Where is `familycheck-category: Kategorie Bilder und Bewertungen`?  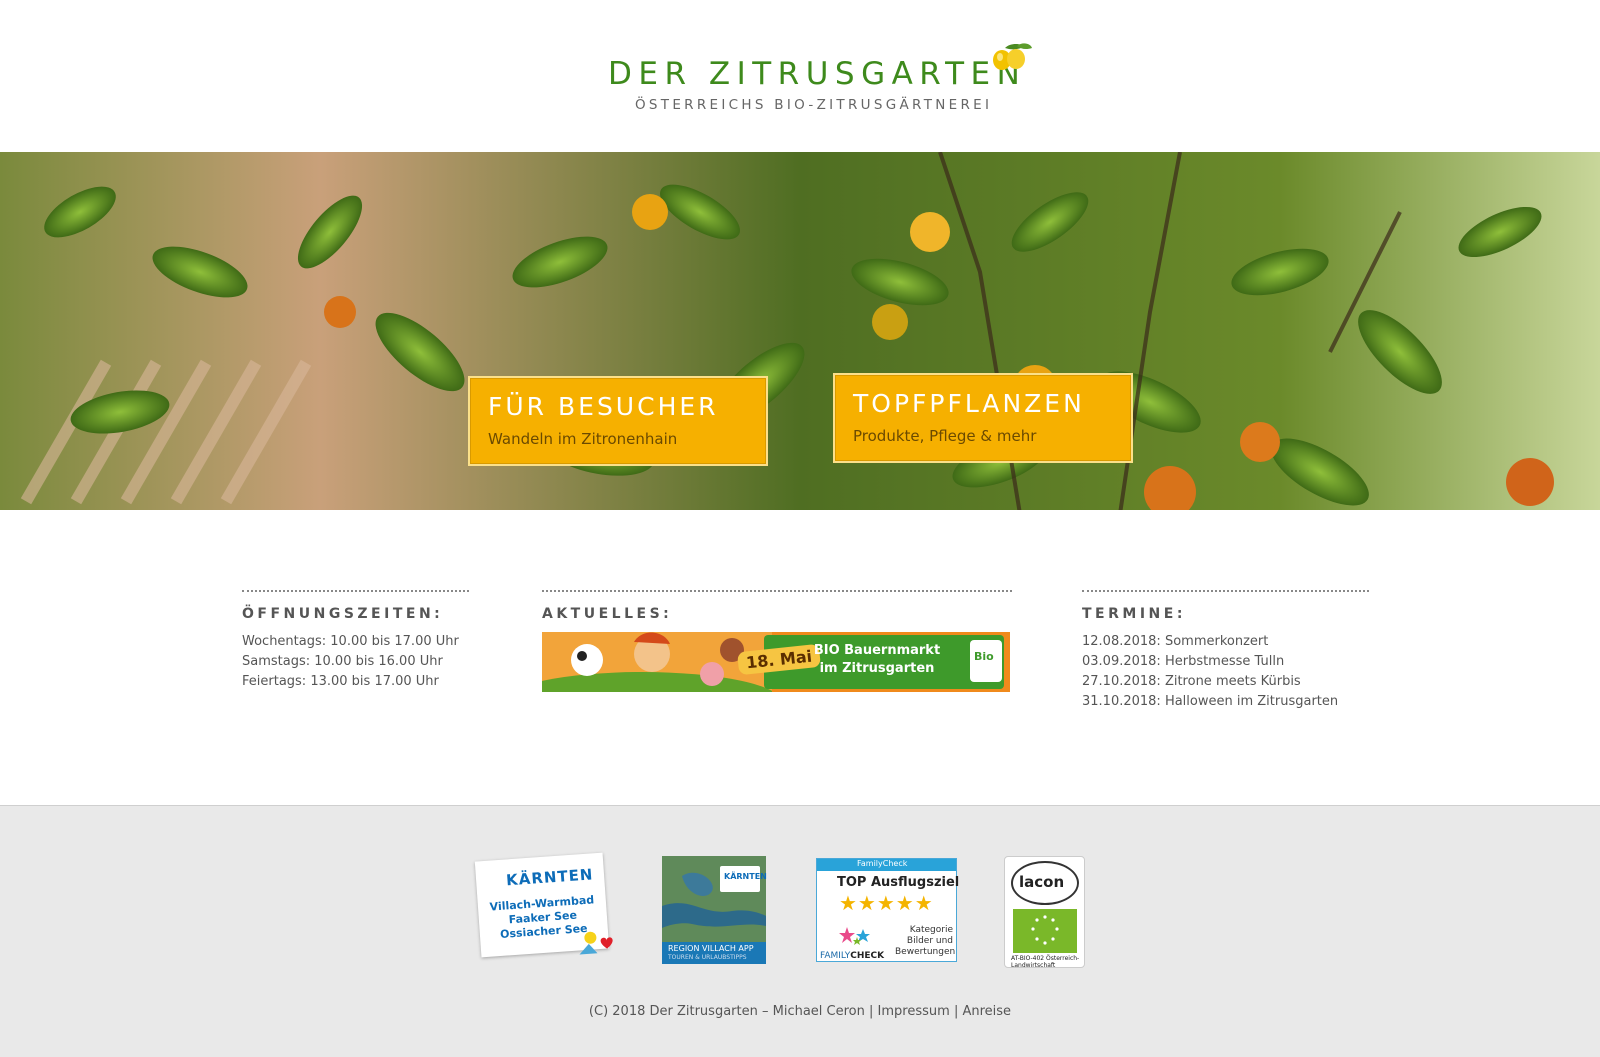 familycheck-category: Kategorie Bilder und Bewertungen is located at coordinates (925, 941).